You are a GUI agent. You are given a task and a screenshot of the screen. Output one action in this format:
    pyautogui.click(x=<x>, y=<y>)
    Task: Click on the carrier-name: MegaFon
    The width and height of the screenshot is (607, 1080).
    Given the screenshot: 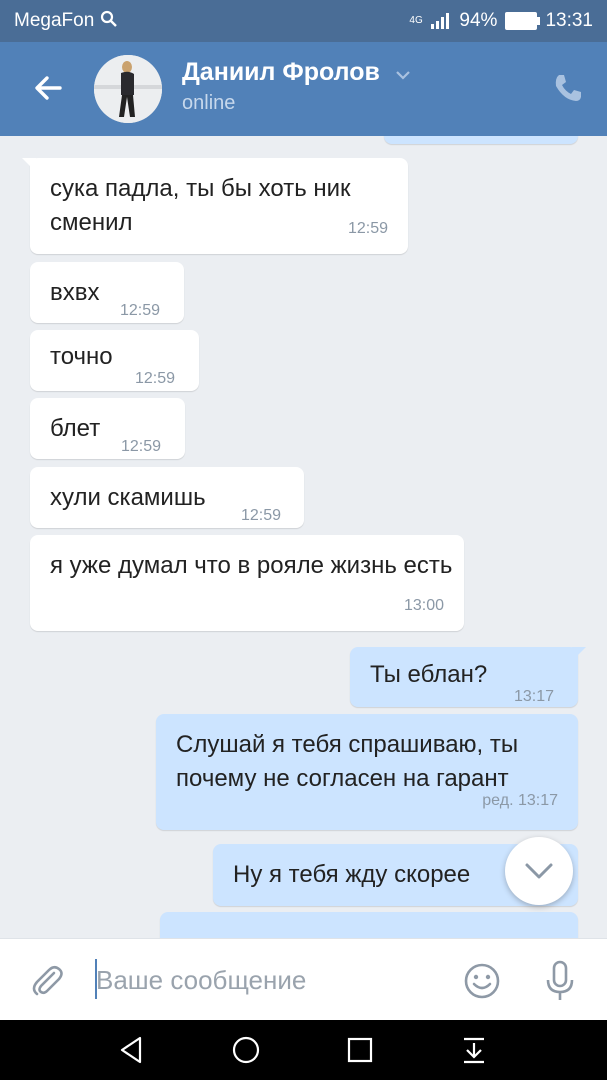 What is the action you would take?
    pyautogui.click(x=66, y=21)
    